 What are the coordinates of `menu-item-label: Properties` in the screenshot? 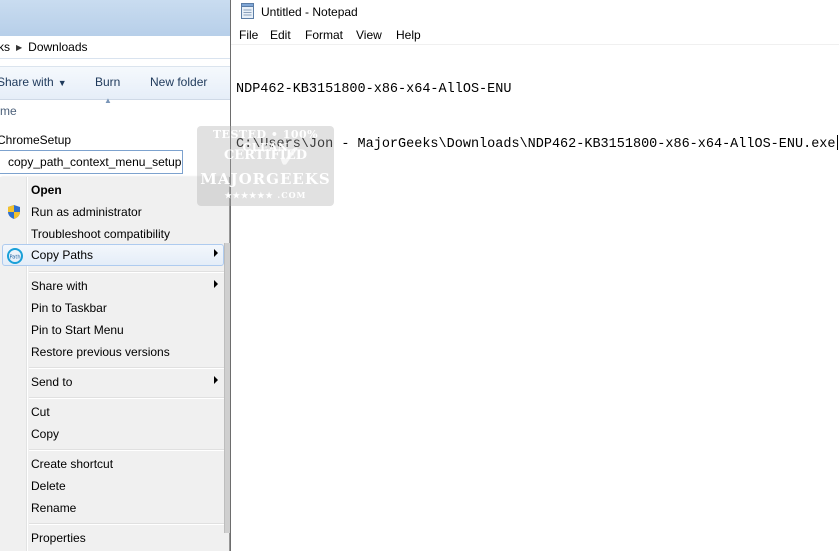 It's located at (58, 538).